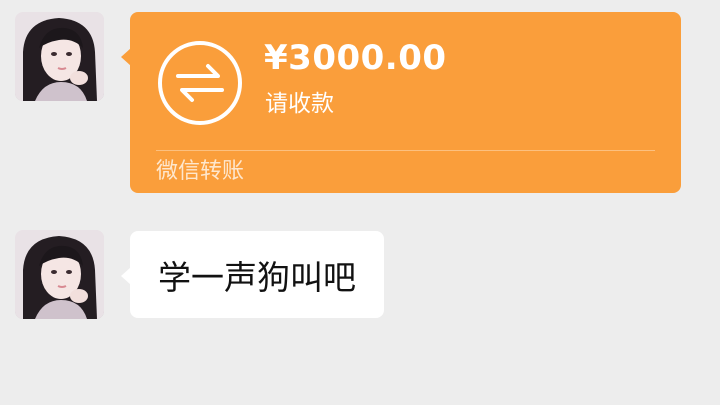 Image resolution: width=720 pixels, height=405 pixels. What do you see at coordinates (200, 171) in the screenshot?
I see `transfer-footer-label: 微信转账` at bounding box center [200, 171].